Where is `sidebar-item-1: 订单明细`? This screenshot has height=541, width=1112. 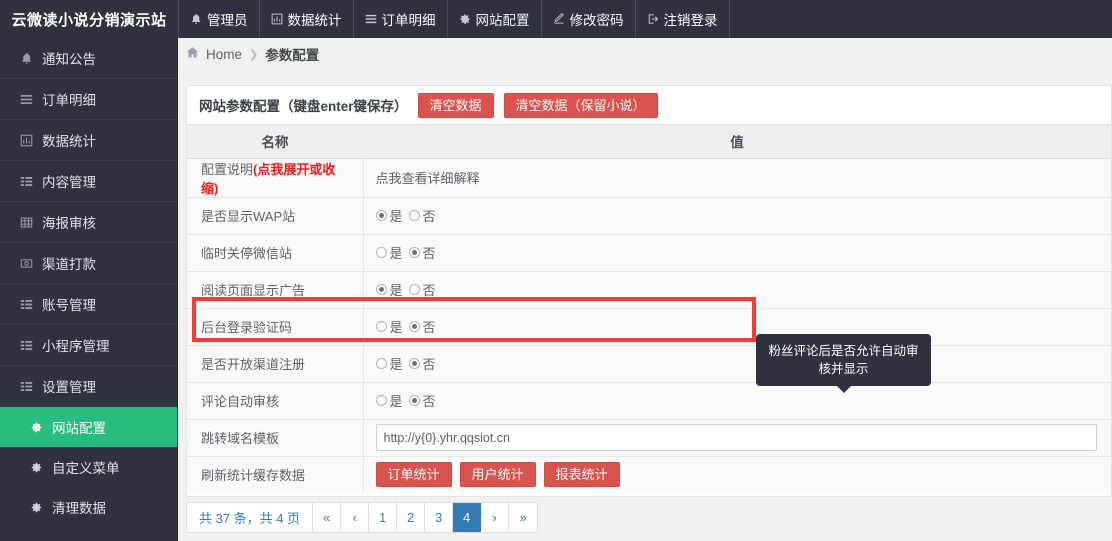 sidebar-item-1: 订单明细 is located at coordinates (88, 99).